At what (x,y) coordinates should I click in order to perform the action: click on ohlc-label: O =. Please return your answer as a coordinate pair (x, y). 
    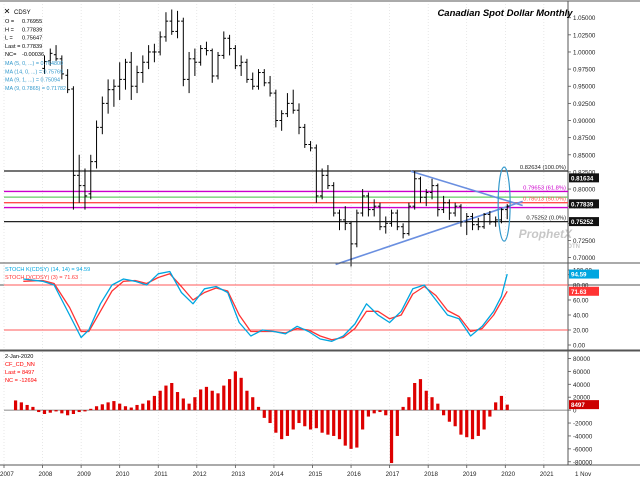
    Looking at the image, I should click on (9, 22).